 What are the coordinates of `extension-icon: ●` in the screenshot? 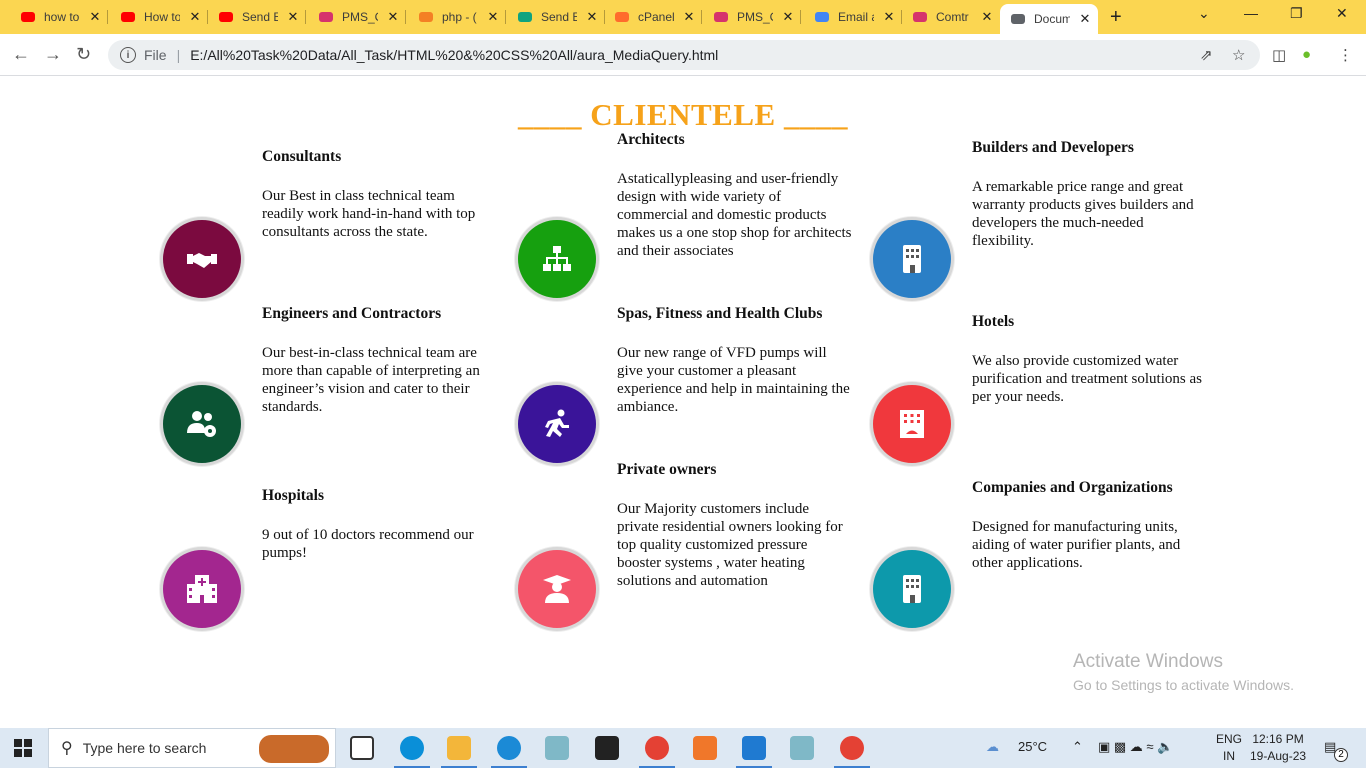 It's located at (1306, 54).